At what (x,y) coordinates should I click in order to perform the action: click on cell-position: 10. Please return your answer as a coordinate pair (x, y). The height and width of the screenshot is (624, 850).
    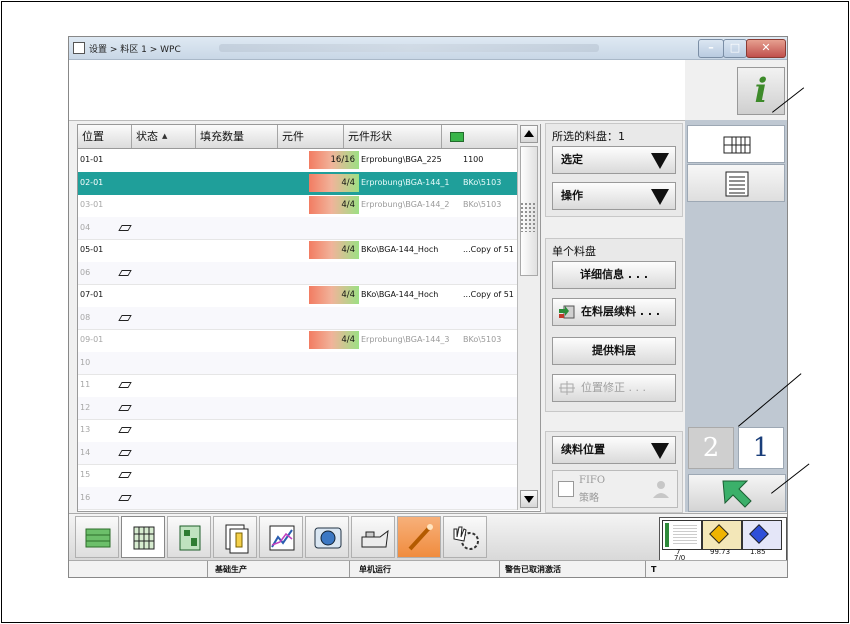
    Looking at the image, I should click on (85, 362).